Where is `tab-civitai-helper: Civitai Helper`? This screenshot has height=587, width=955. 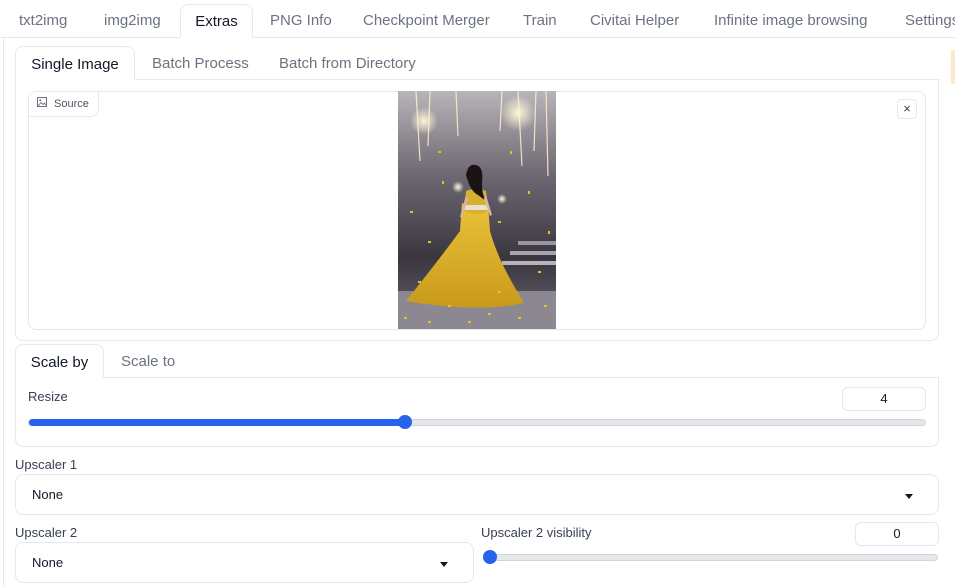
tab-civitai-helper: Civitai Helper is located at coordinates (634, 21).